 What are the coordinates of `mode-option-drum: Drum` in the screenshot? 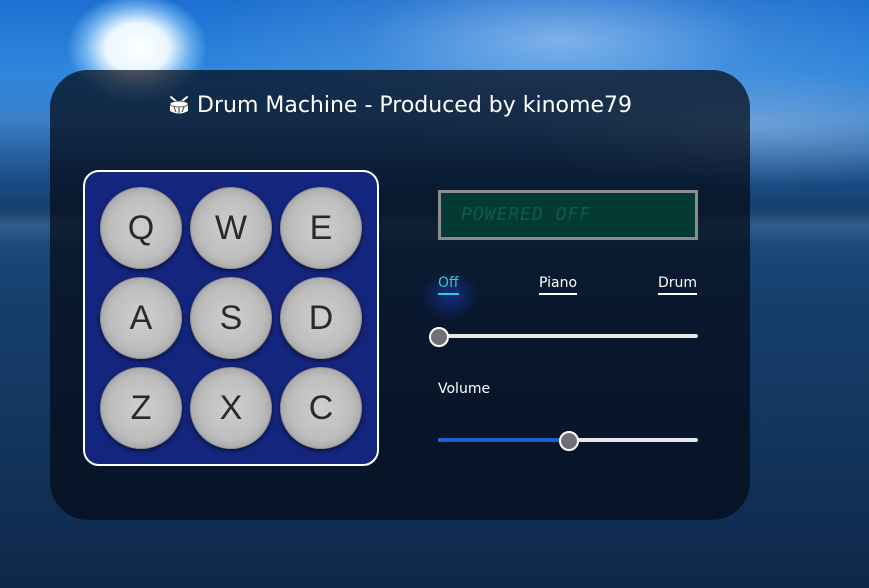 It's located at (678, 284).